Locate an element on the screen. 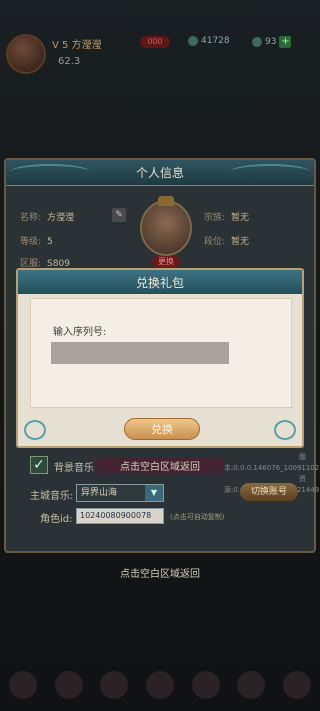 This screenshot has height=711, width=320. bottom-nav is located at coordinates (160, 685).